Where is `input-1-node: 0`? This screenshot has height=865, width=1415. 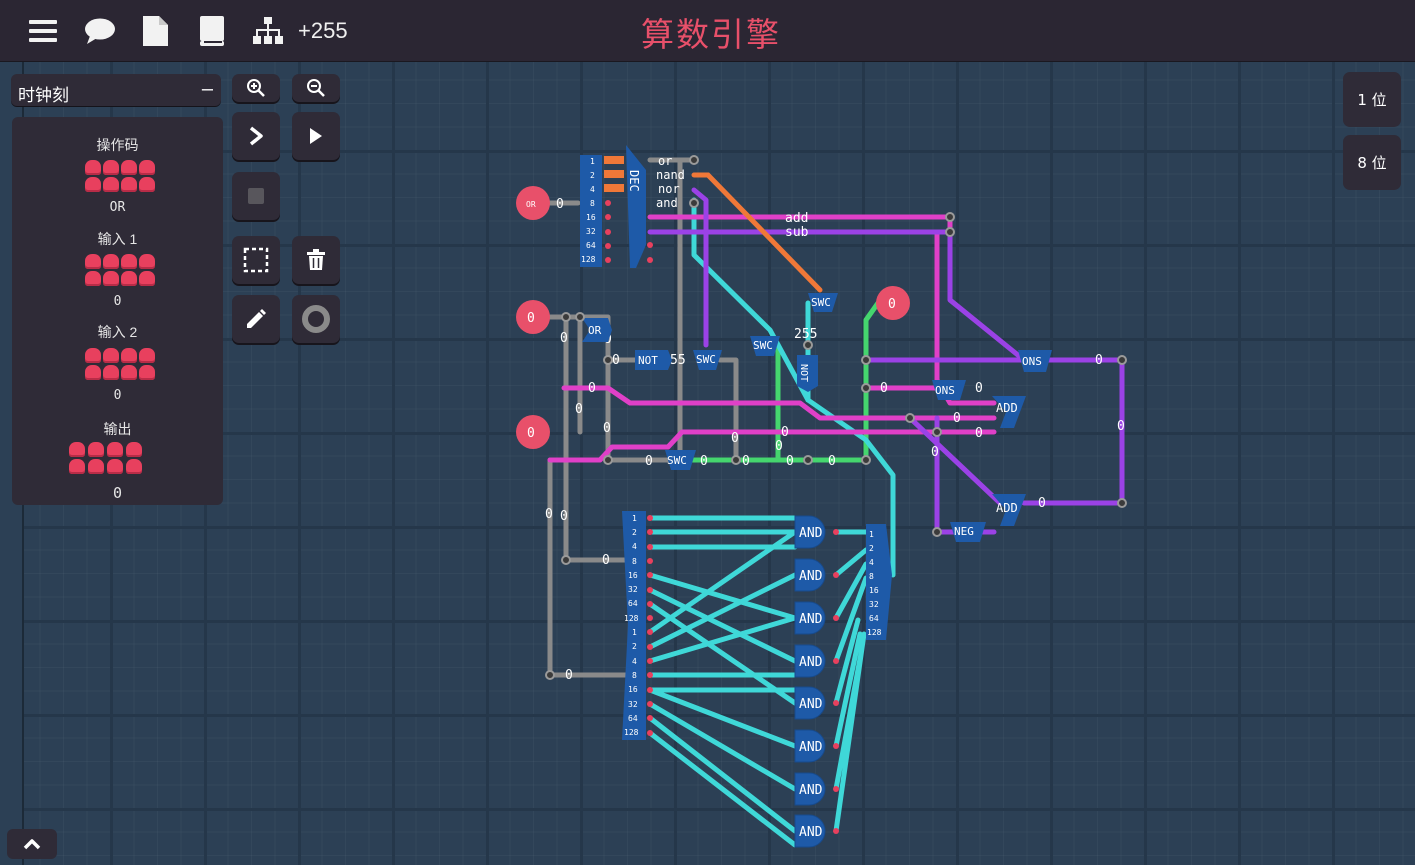
input-1-node: 0 is located at coordinates (533, 317).